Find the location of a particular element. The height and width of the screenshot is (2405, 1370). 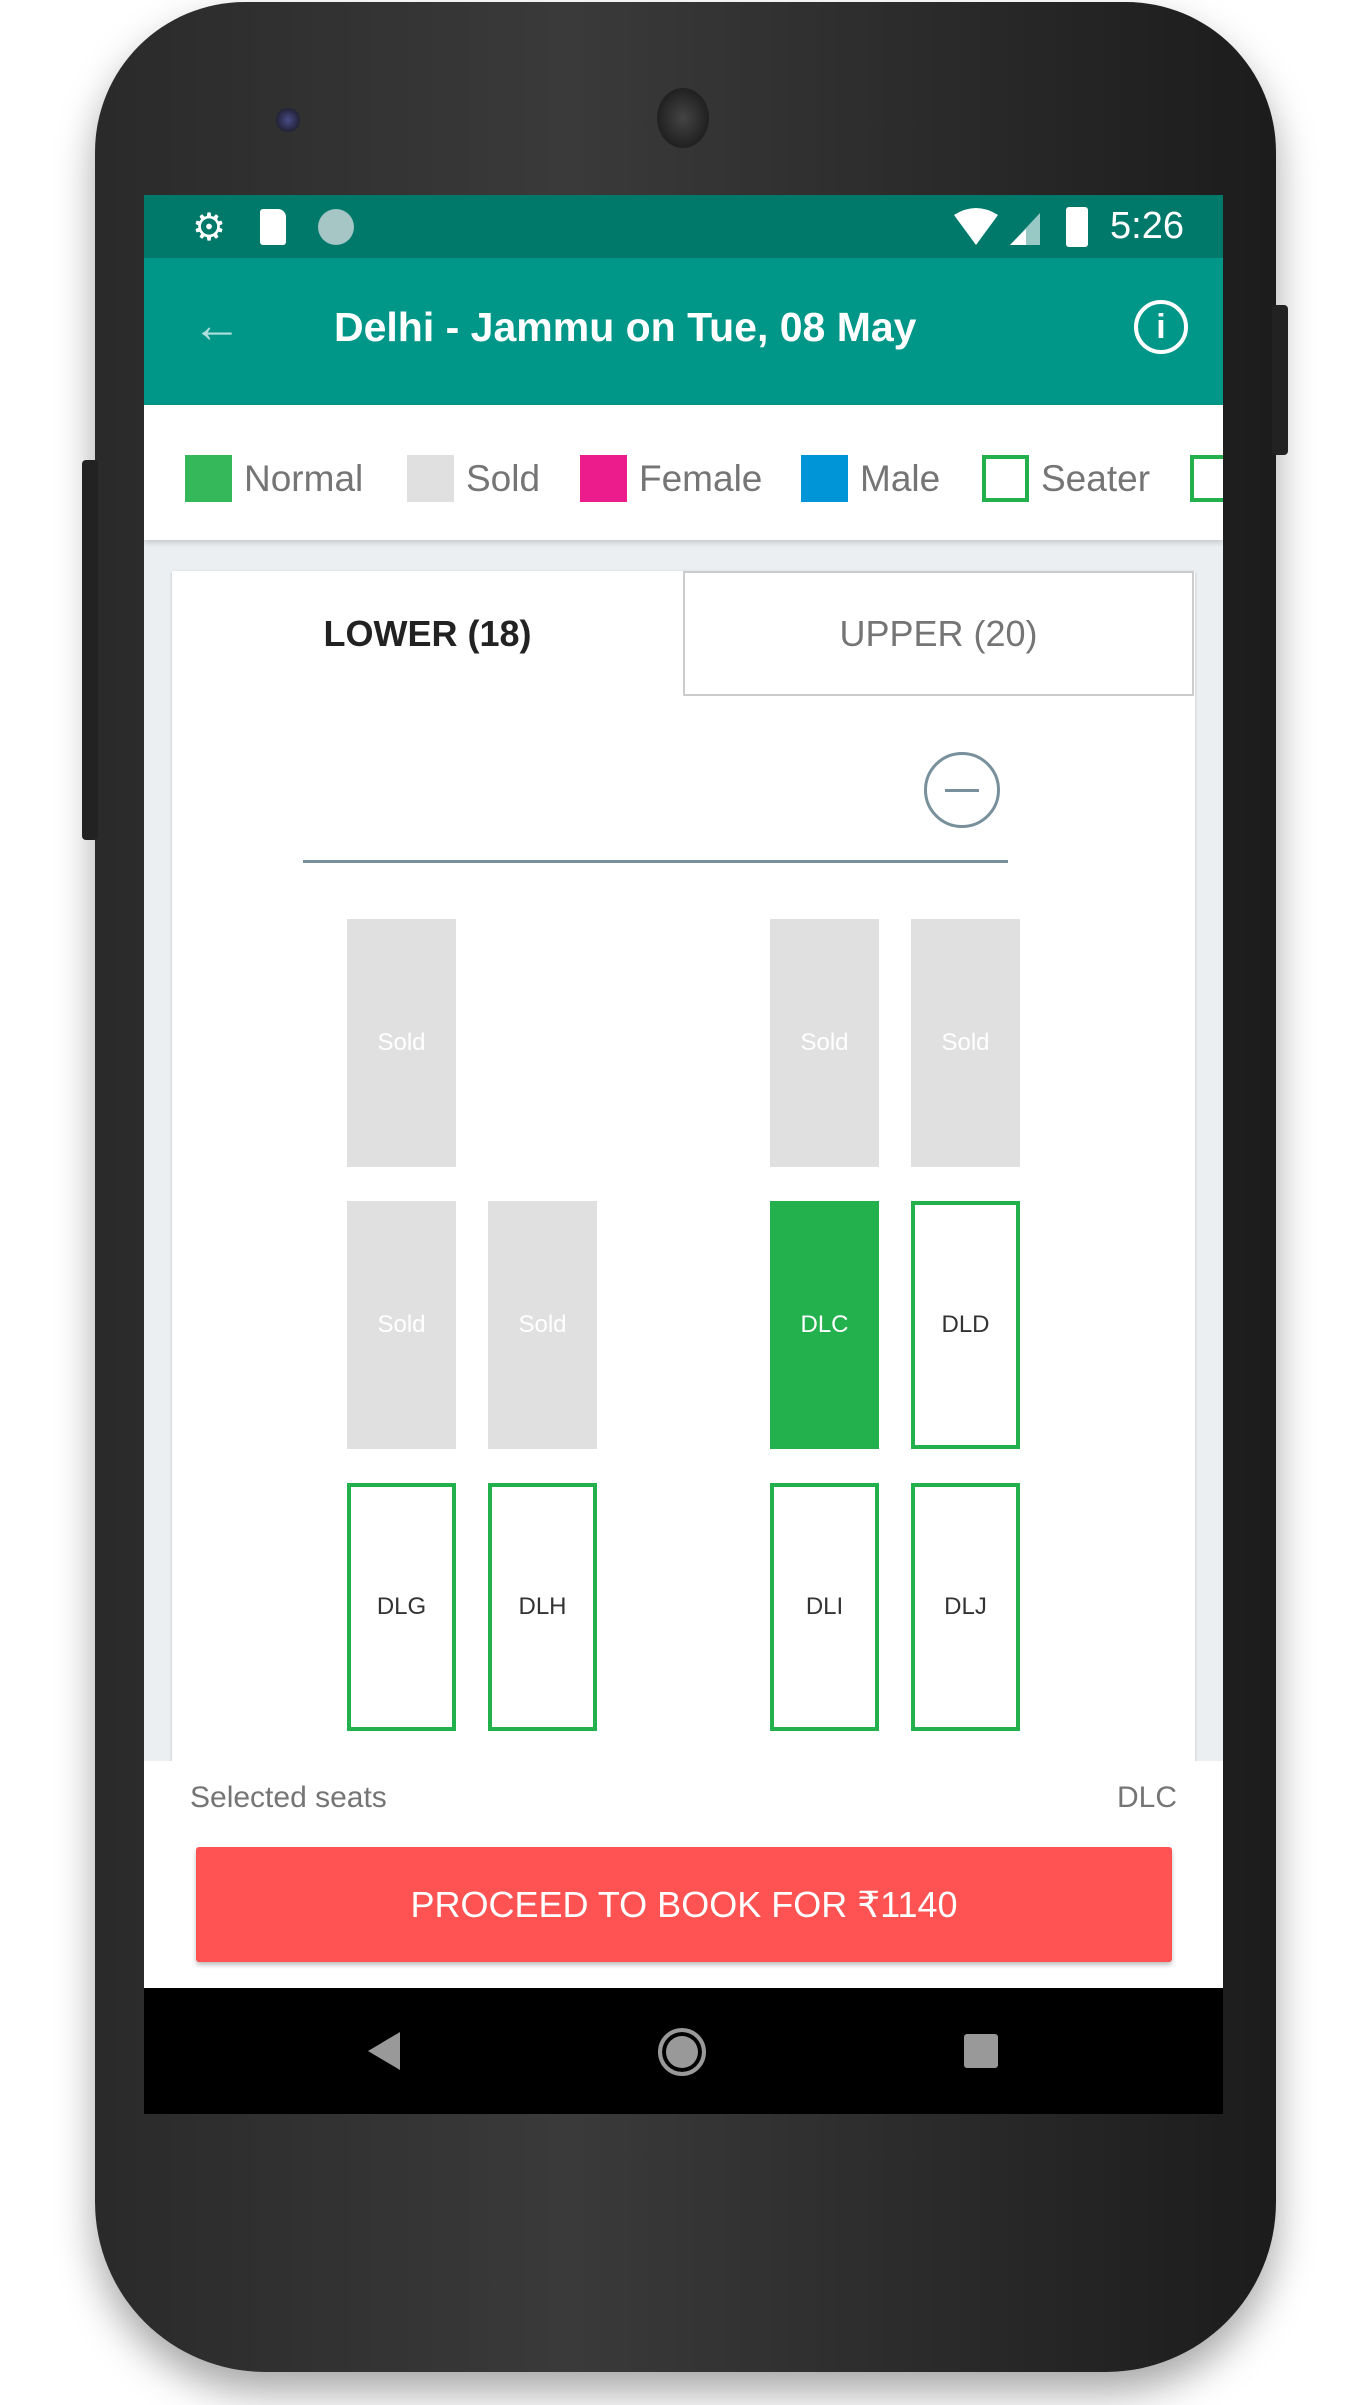

legend-female: Female is located at coordinates (671, 478).